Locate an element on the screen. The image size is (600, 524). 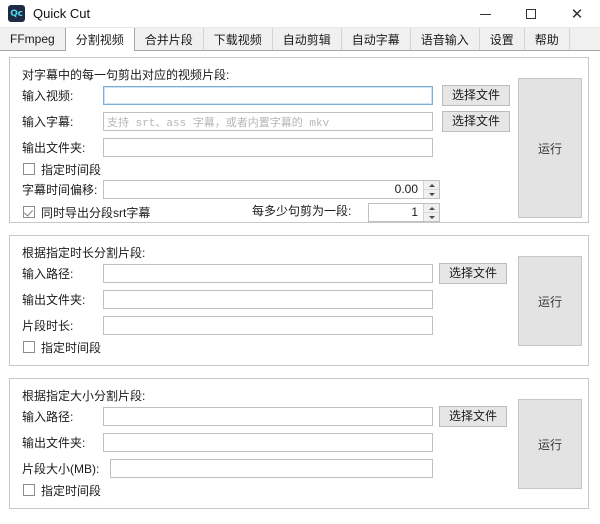
close-icon: ✕ is located at coordinates (577, 13).